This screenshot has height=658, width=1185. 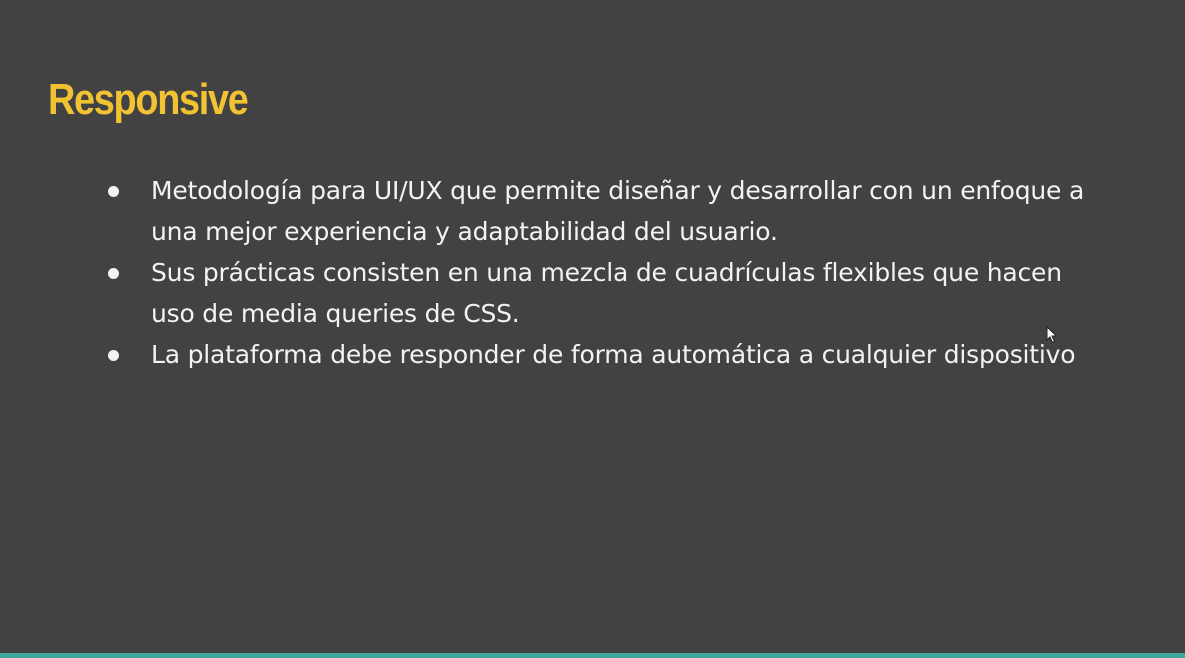 What do you see at coordinates (592, 655) in the screenshot?
I see `accent-bar` at bounding box center [592, 655].